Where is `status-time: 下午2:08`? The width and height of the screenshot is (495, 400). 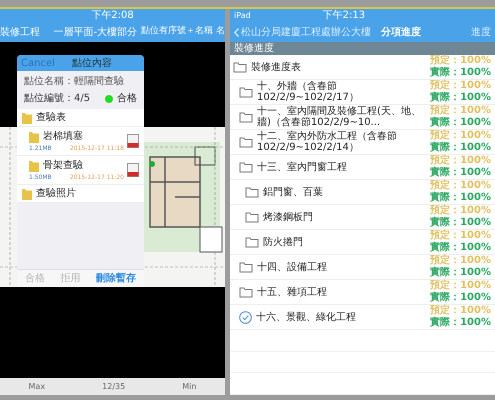
status-time: 下午2:08 is located at coordinates (112, 15).